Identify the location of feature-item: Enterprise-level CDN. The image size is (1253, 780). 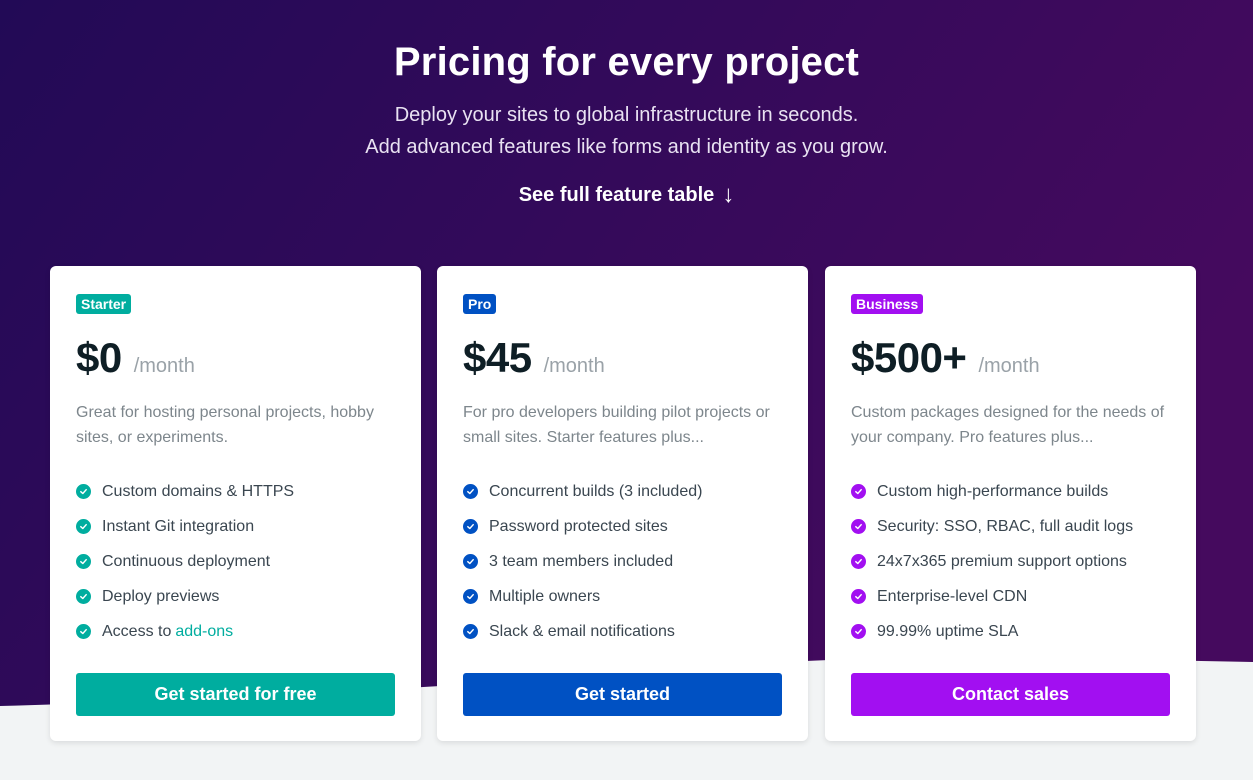
(1010, 596).